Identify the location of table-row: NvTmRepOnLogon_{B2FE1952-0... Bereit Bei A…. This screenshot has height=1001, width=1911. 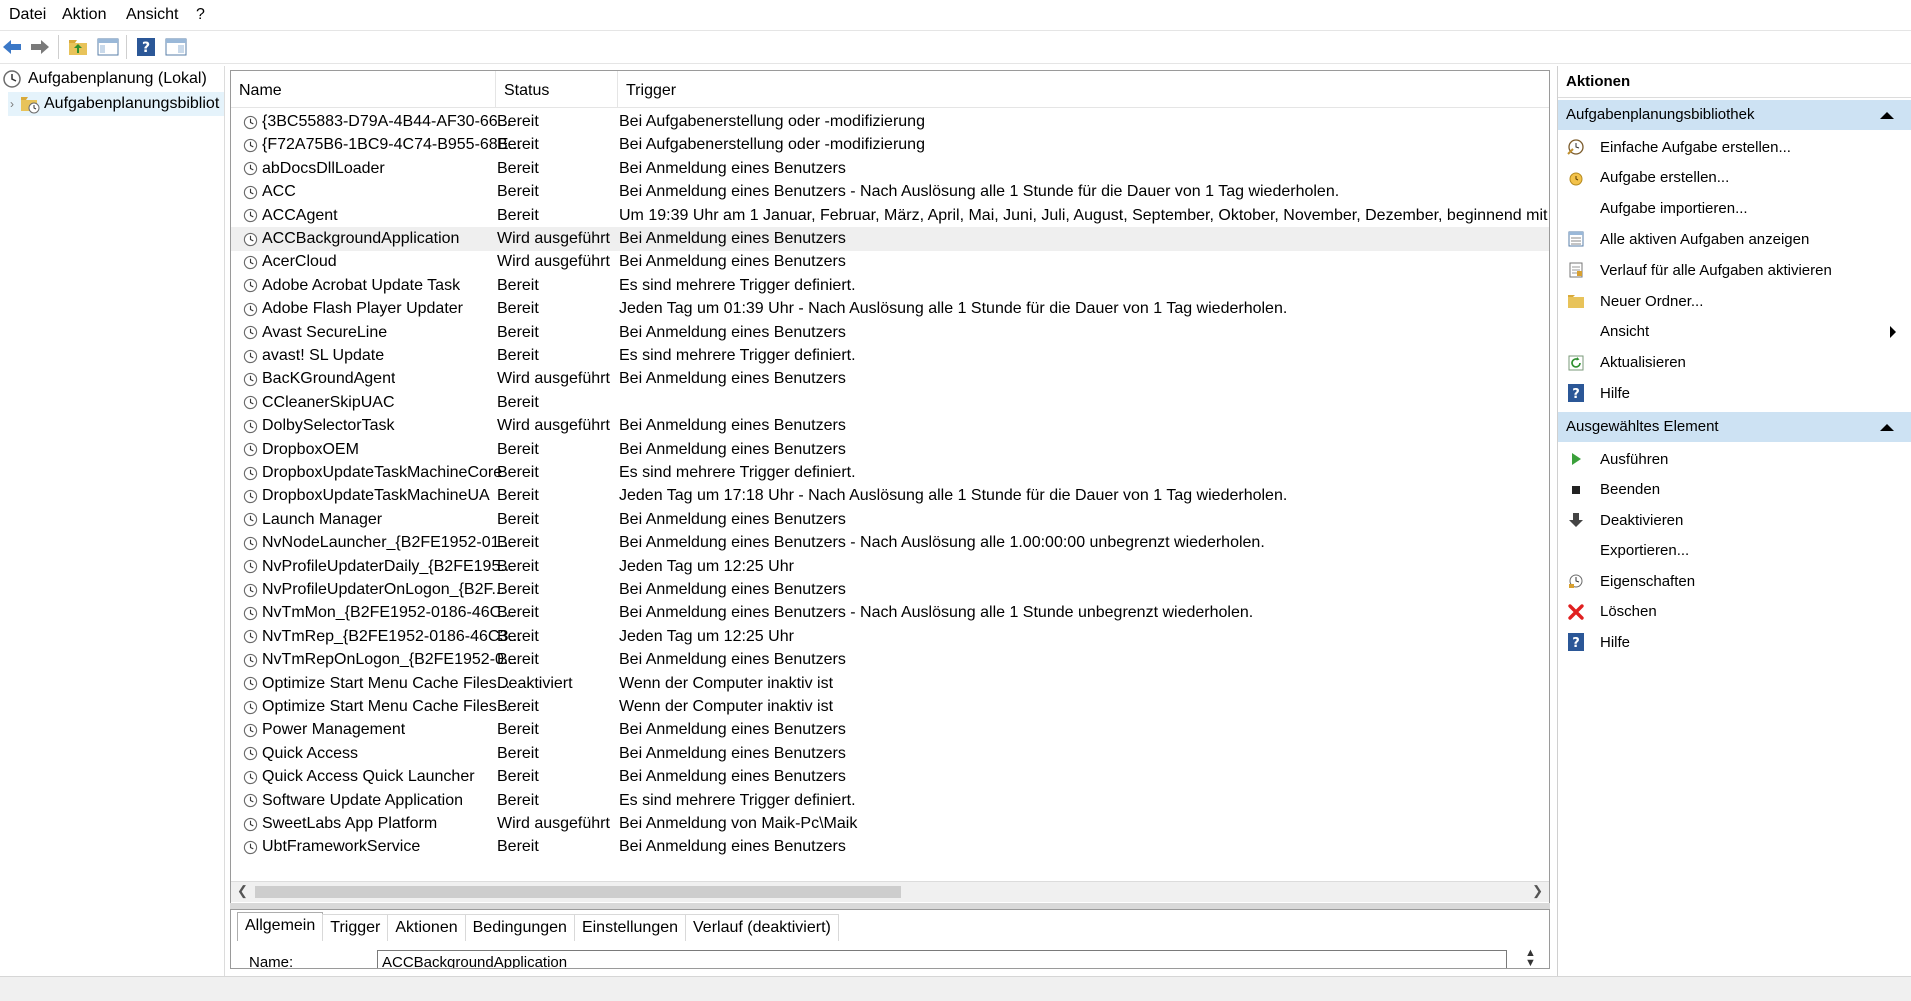
(890, 660).